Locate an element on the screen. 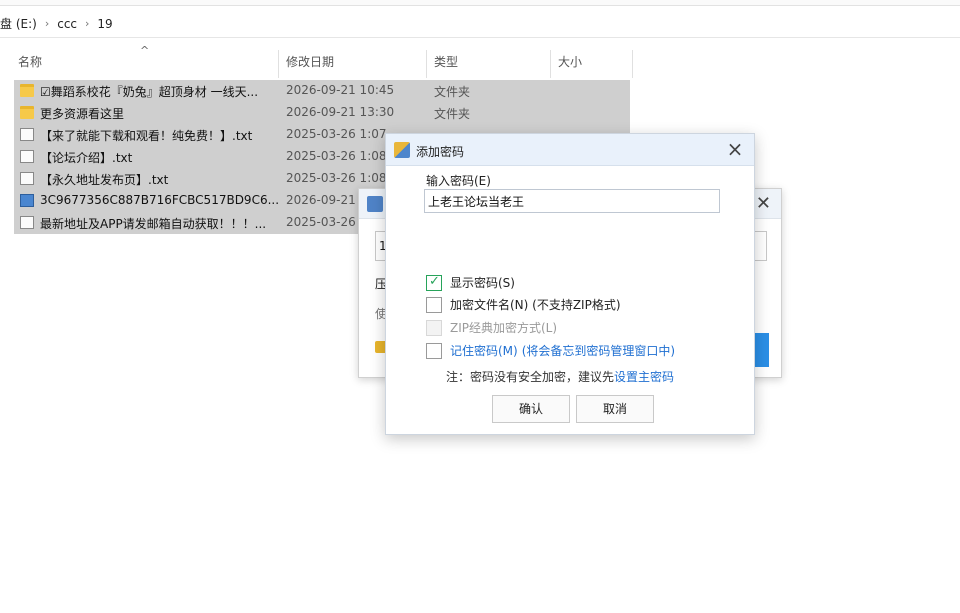 Image resolution: width=960 pixels, height=613 pixels. file-date: 2026-09-21 is located at coordinates (321, 200).